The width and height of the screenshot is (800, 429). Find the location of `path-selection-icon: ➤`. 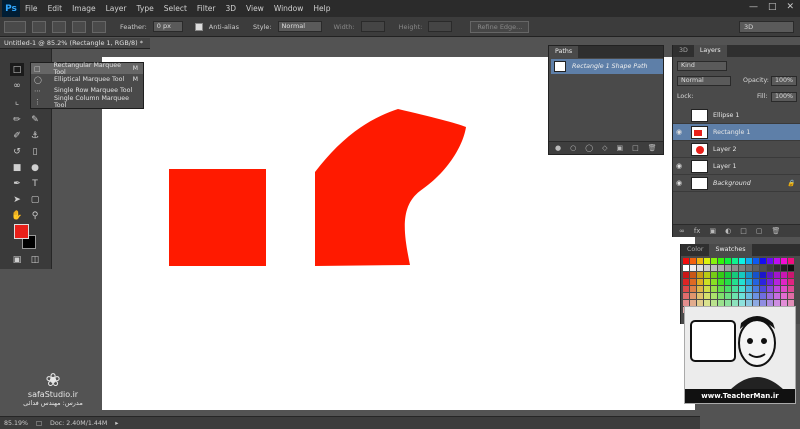

path-selection-icon: ➤ is located at coordinates (17, 199).